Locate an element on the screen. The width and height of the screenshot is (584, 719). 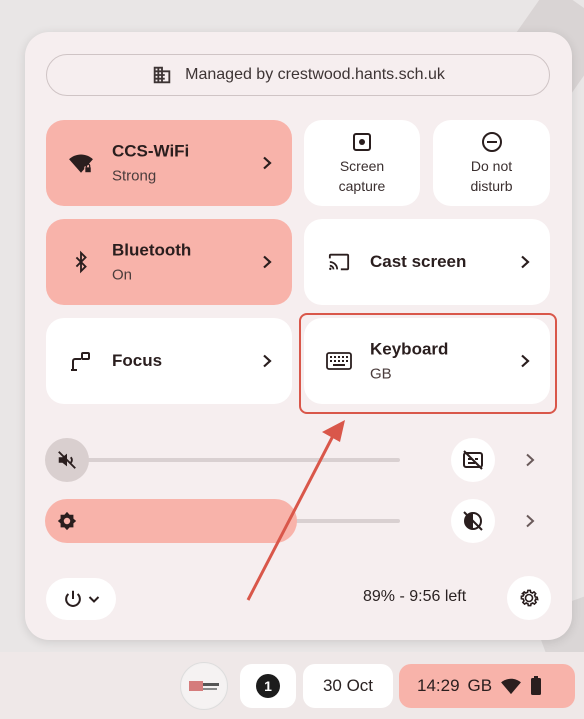
focus-icon is located at coordinates (81, 361).